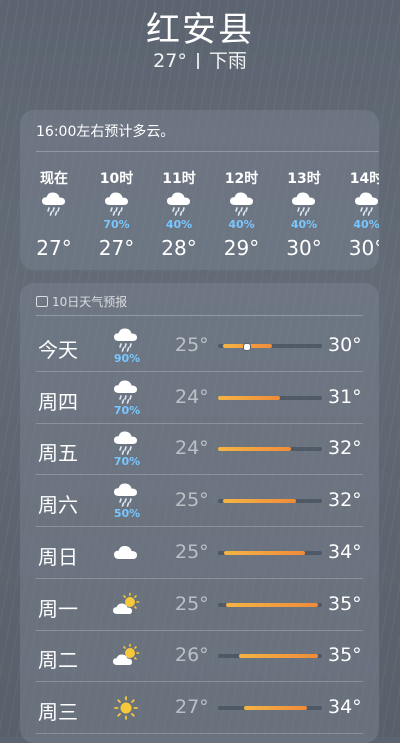  I want to click on calendar-icon, so click(42, 301).